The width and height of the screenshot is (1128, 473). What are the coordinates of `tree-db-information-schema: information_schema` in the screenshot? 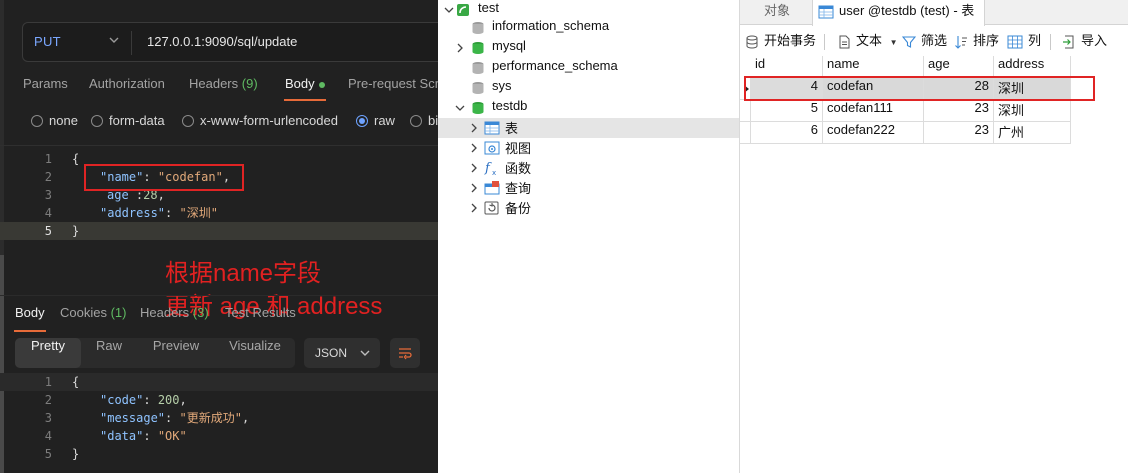 It's located at (588, 28).